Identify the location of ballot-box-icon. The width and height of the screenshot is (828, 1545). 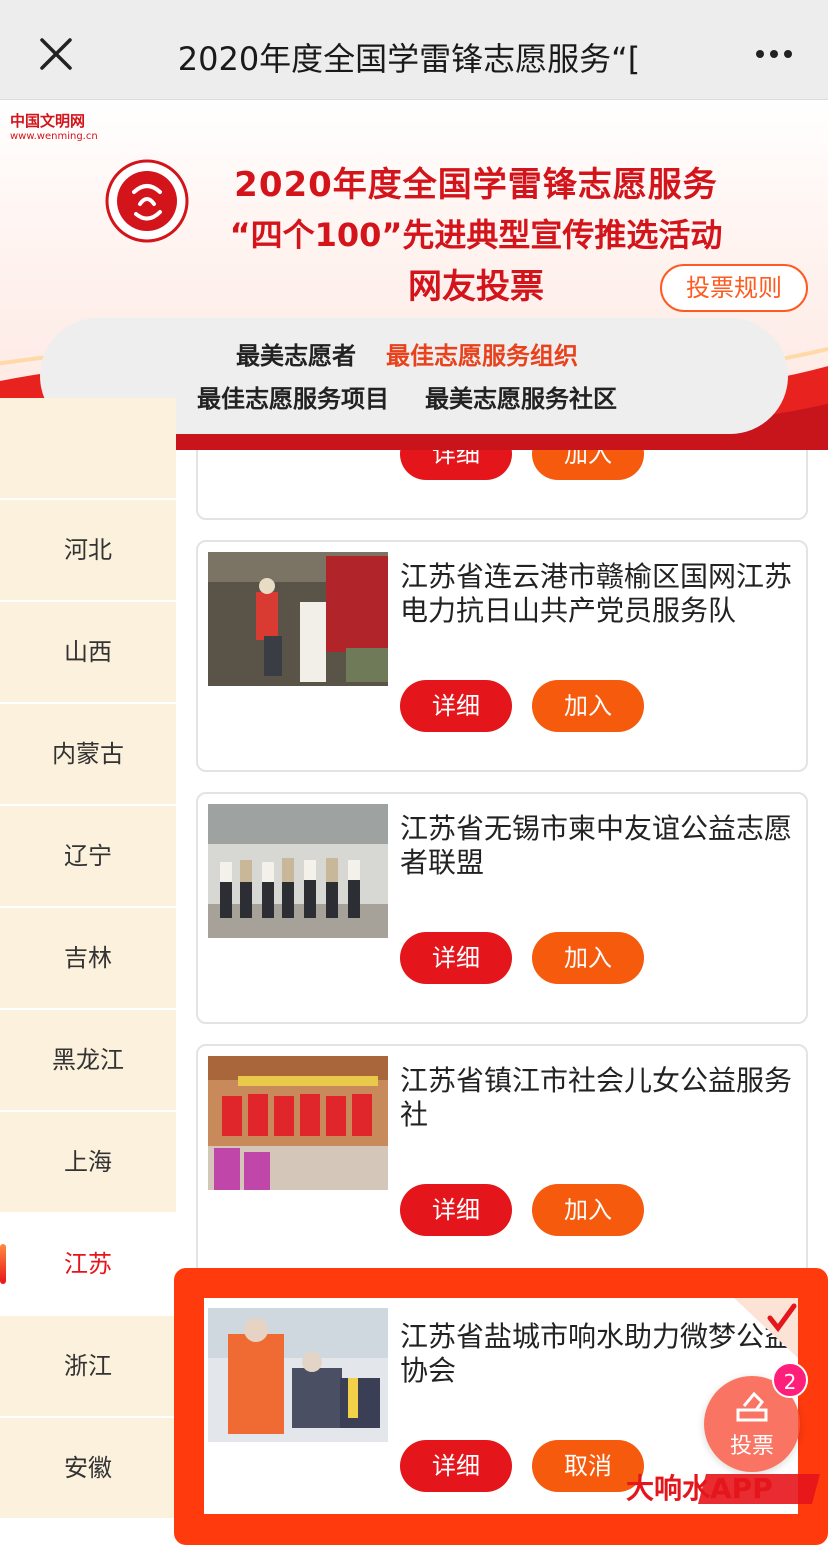
(752, 1406).